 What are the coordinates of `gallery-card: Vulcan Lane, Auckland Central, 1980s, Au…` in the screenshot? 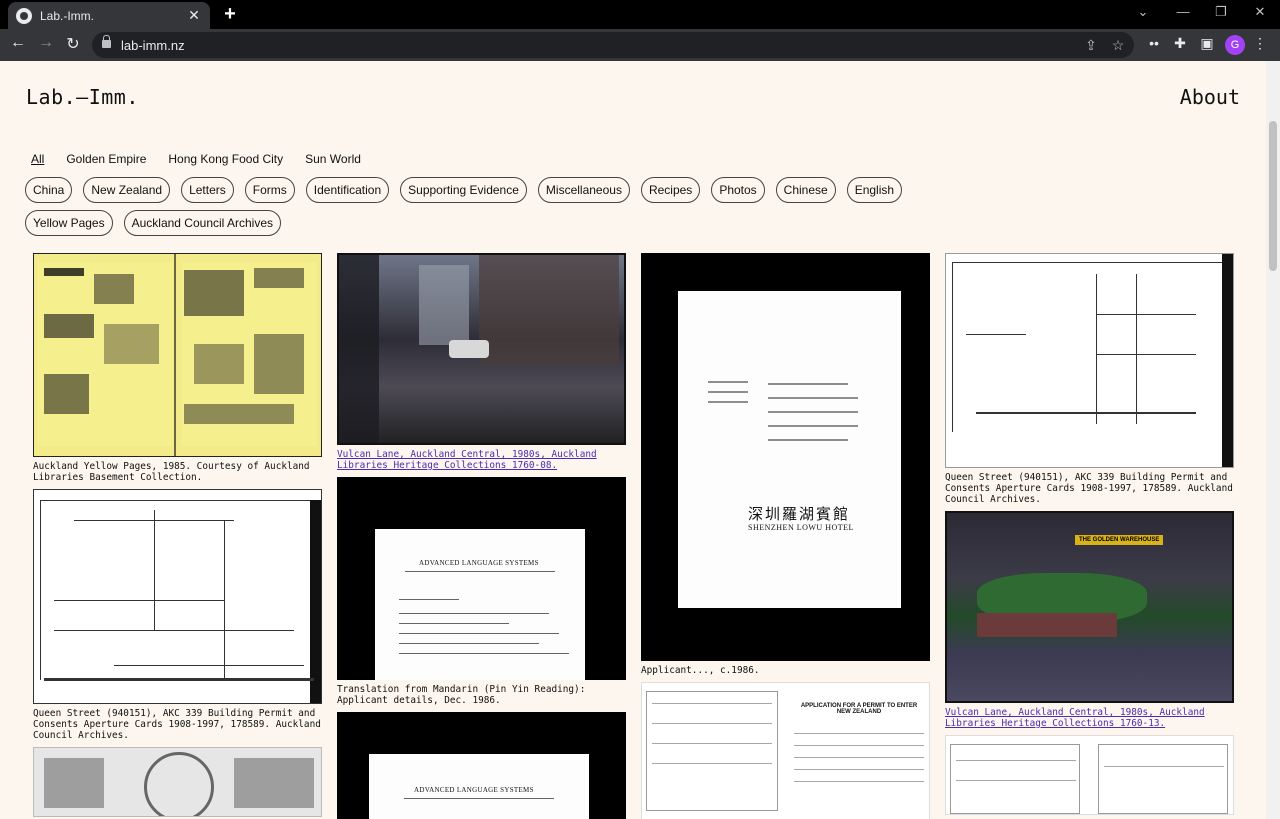 It's located at (481, 362).